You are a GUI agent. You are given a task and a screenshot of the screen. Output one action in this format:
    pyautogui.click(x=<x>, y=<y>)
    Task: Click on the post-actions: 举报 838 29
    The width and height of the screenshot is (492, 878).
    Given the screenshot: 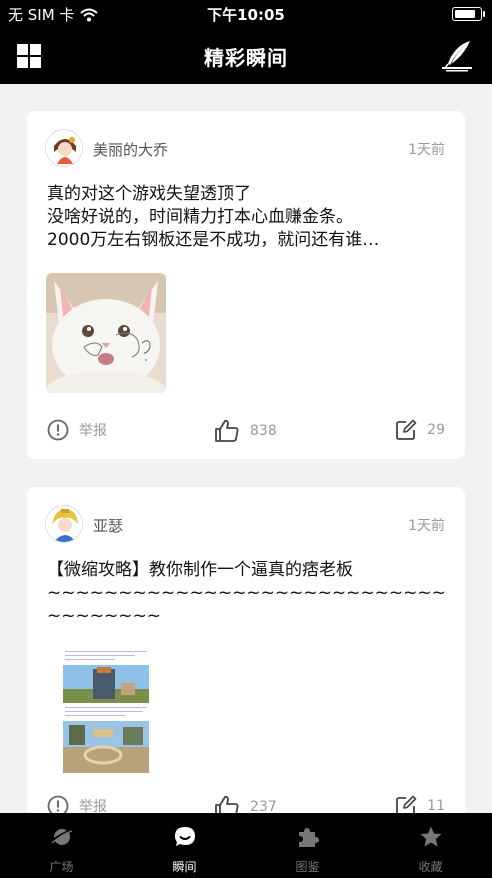 What is the action you would take?
    pyautogui.click(x=246, y=434)
    